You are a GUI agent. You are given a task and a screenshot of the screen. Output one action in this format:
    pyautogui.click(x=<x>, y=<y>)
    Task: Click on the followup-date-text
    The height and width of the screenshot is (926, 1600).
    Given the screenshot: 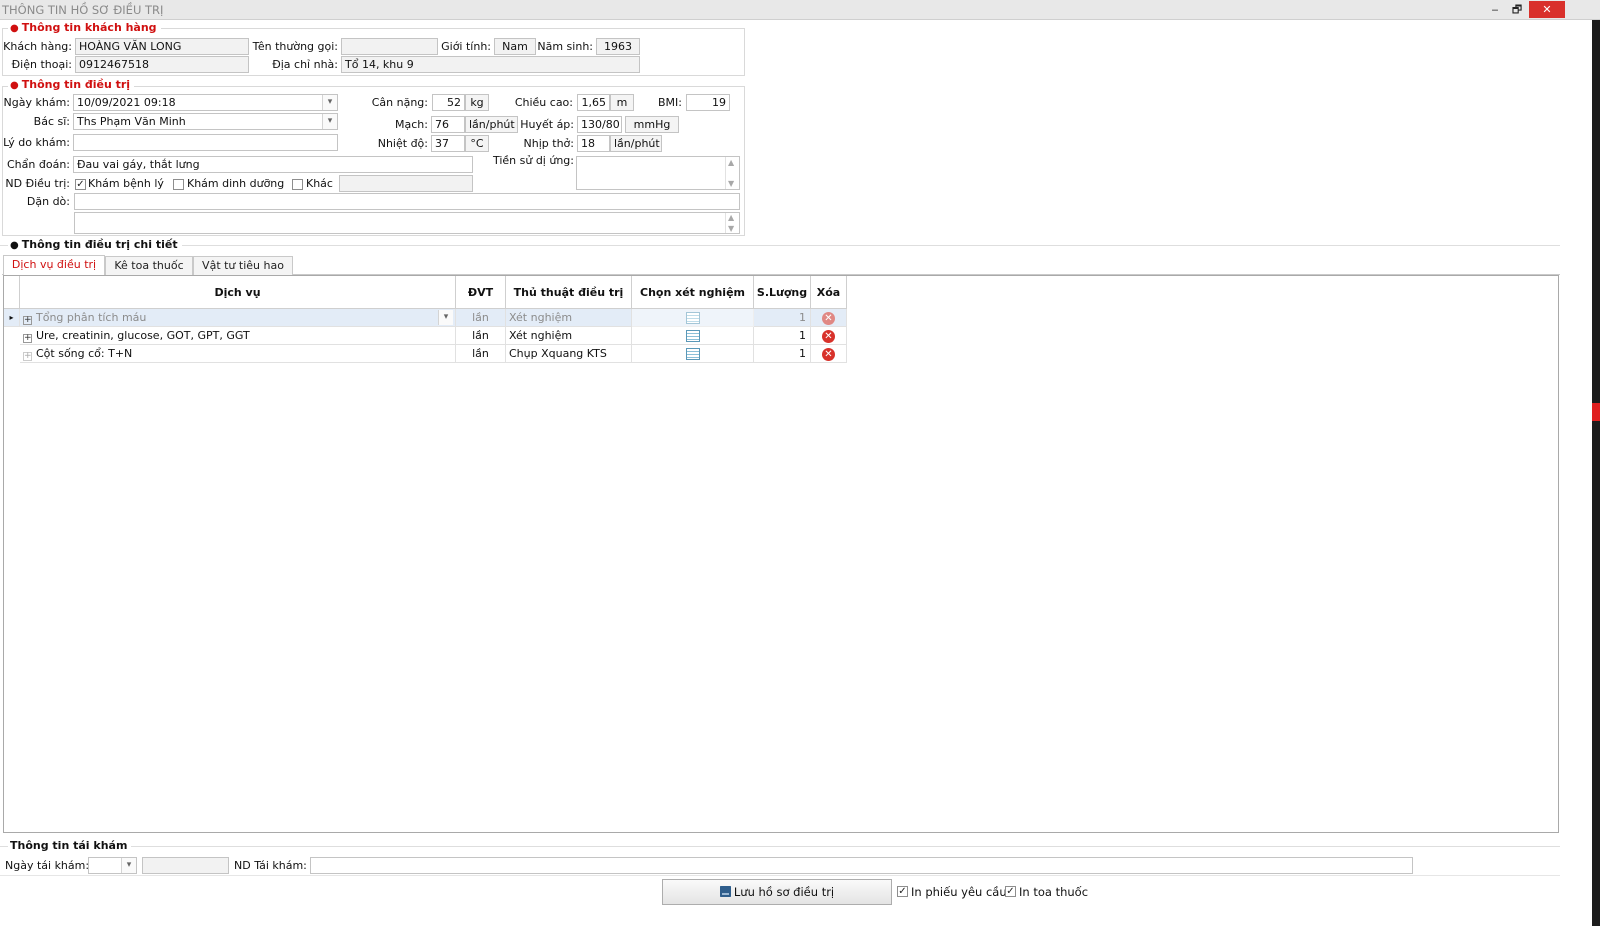 What is the action you would take?
    pyautogui.click(x=185, y=865)
    